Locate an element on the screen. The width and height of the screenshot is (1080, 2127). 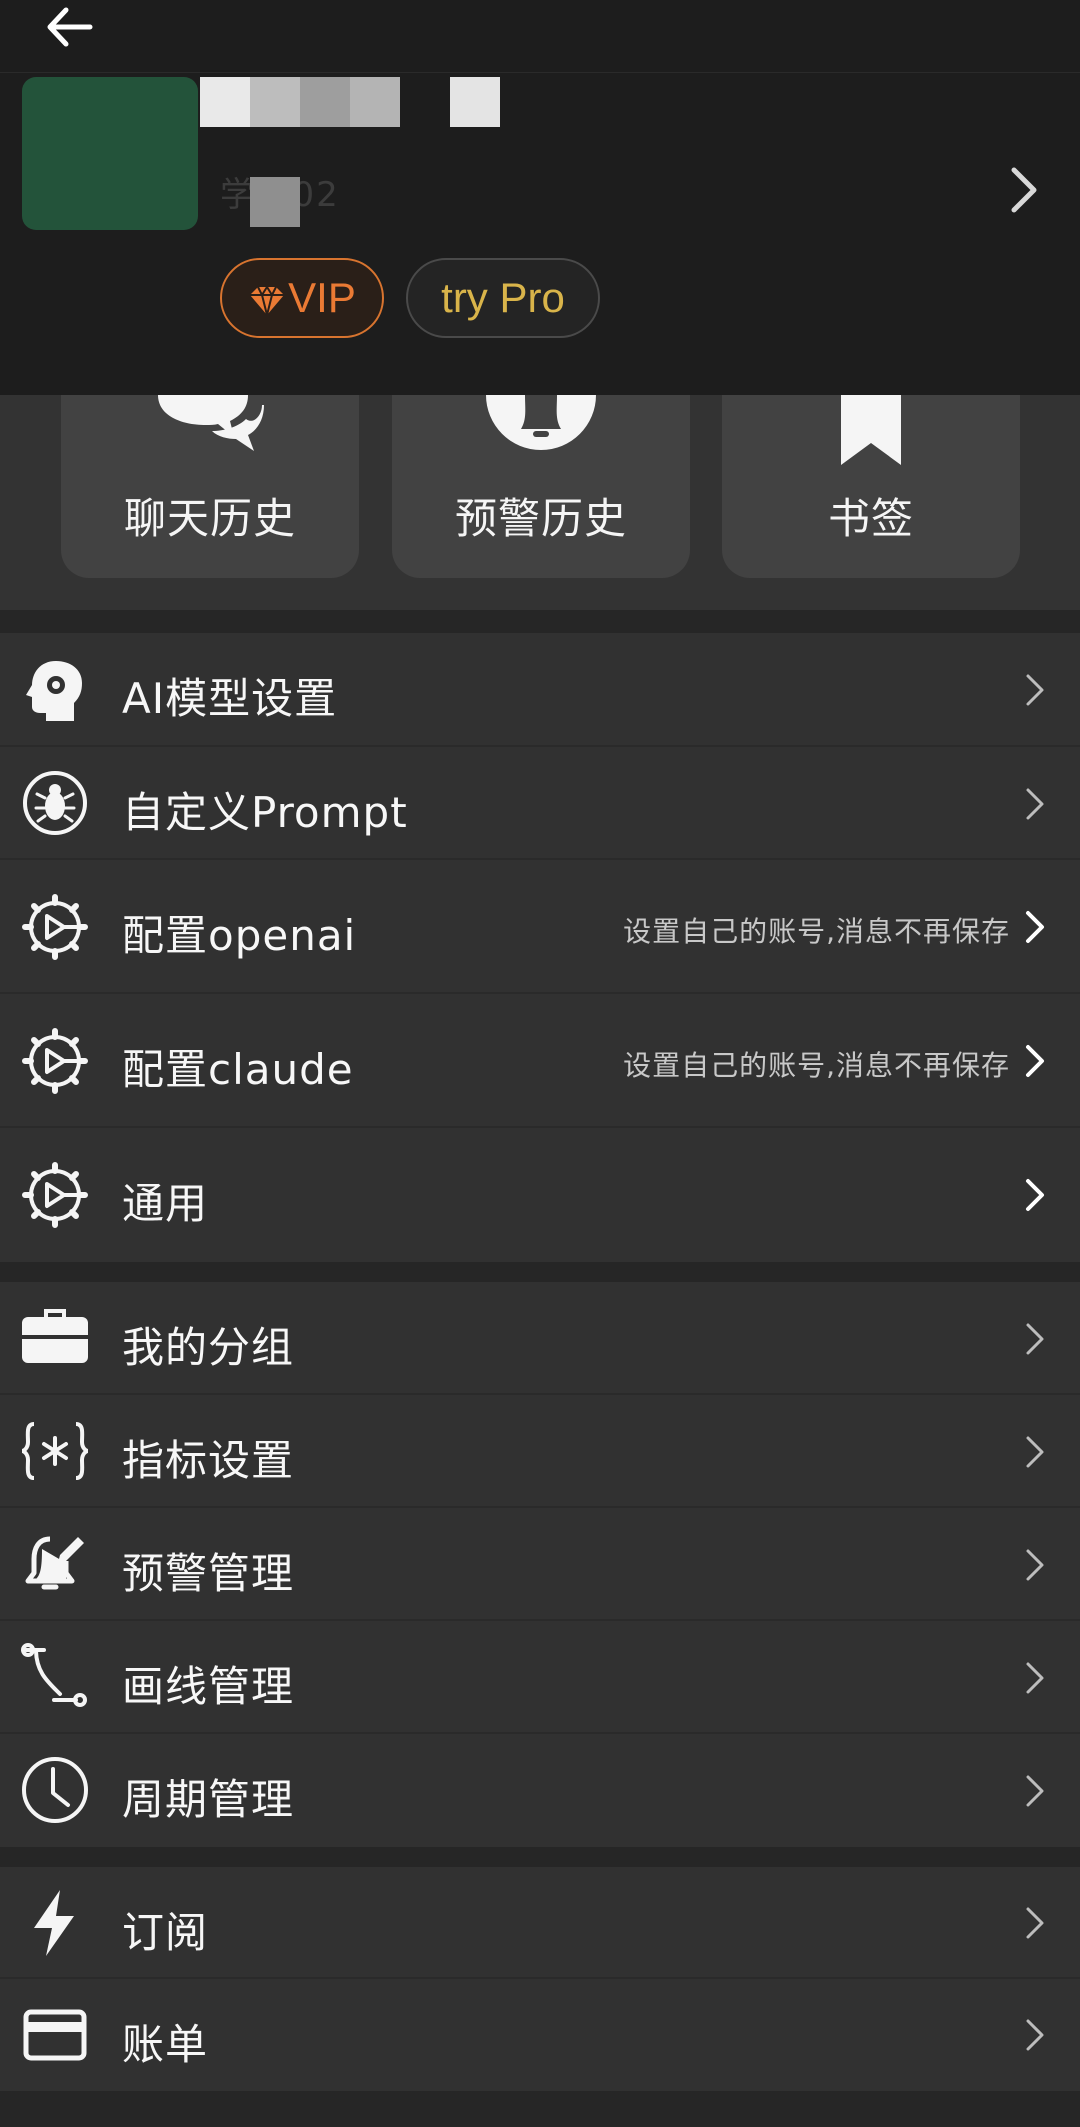
line-draw-icon is located at coordinates (54, 1675).